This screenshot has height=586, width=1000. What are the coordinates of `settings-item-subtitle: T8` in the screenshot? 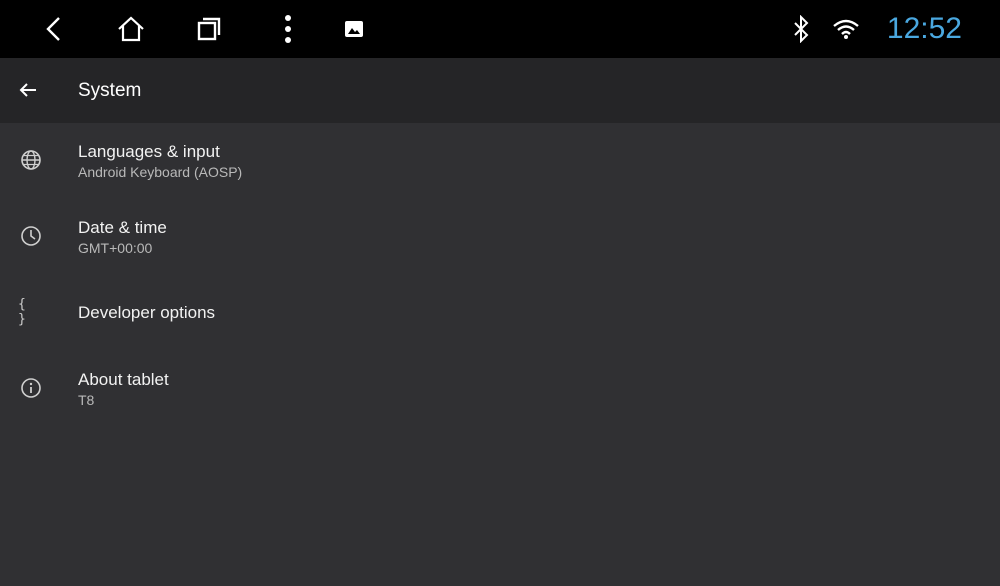 It's located at (86, 399).